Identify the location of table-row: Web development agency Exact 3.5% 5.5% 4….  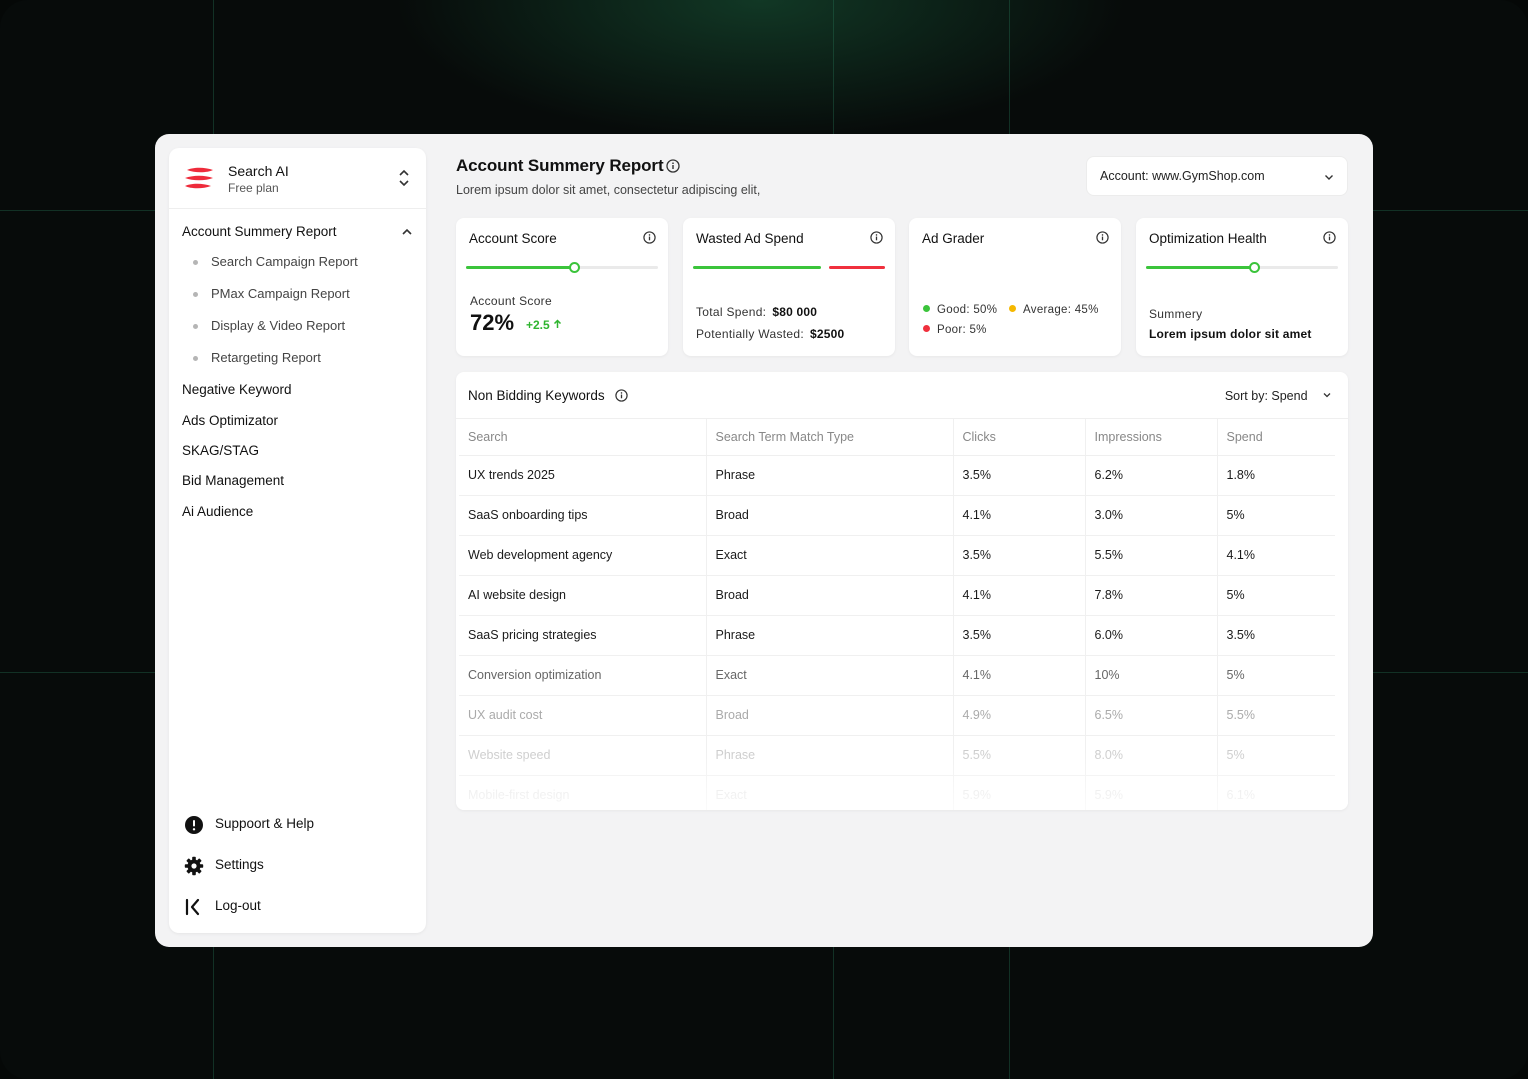
(897, 555).